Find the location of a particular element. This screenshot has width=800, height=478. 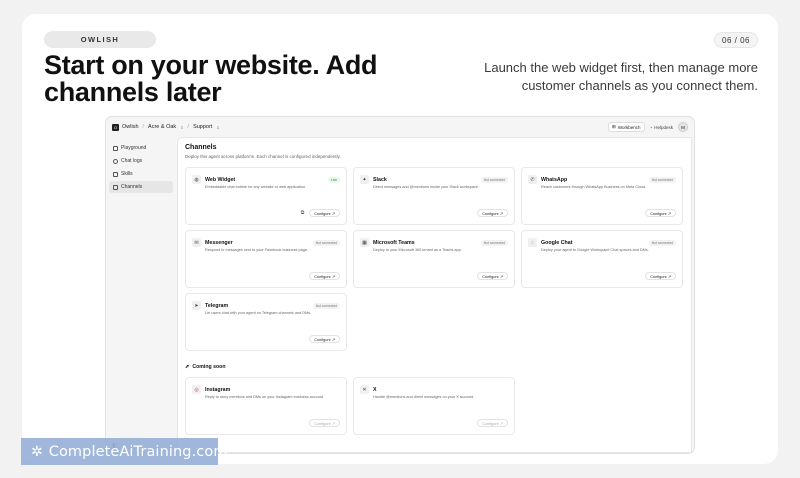

helpdesk-button: ◔ Helpdesk is located at coordinates (661, 127).